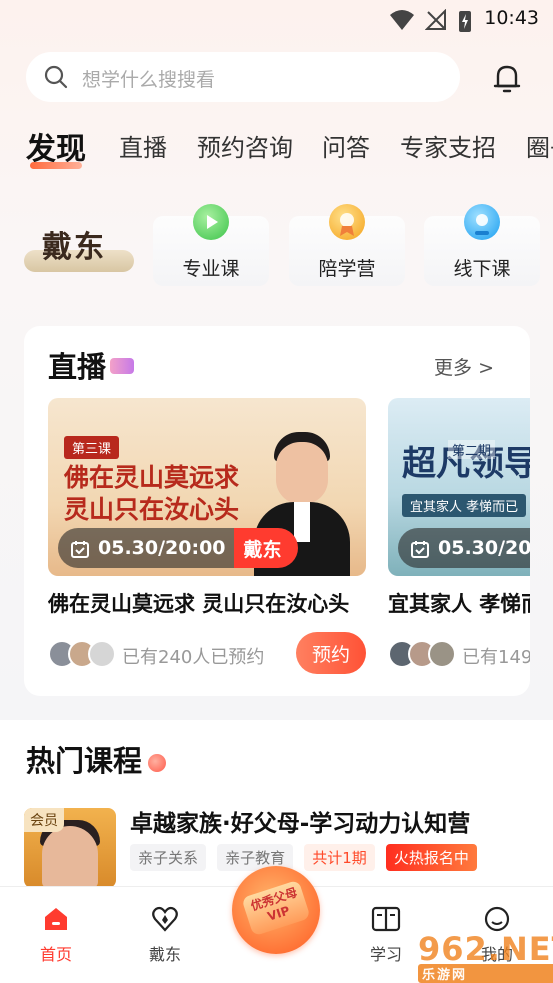 Image resolution: width=553 pixels, height=983 pixels. What do you see at coordinates (464, 505) in the screenshot?
I see `banner-tagline: 宜其家人 孝悌而已` at bounding box center [464, 505].